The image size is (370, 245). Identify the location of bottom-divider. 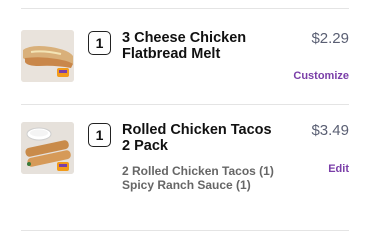
(185, 230).